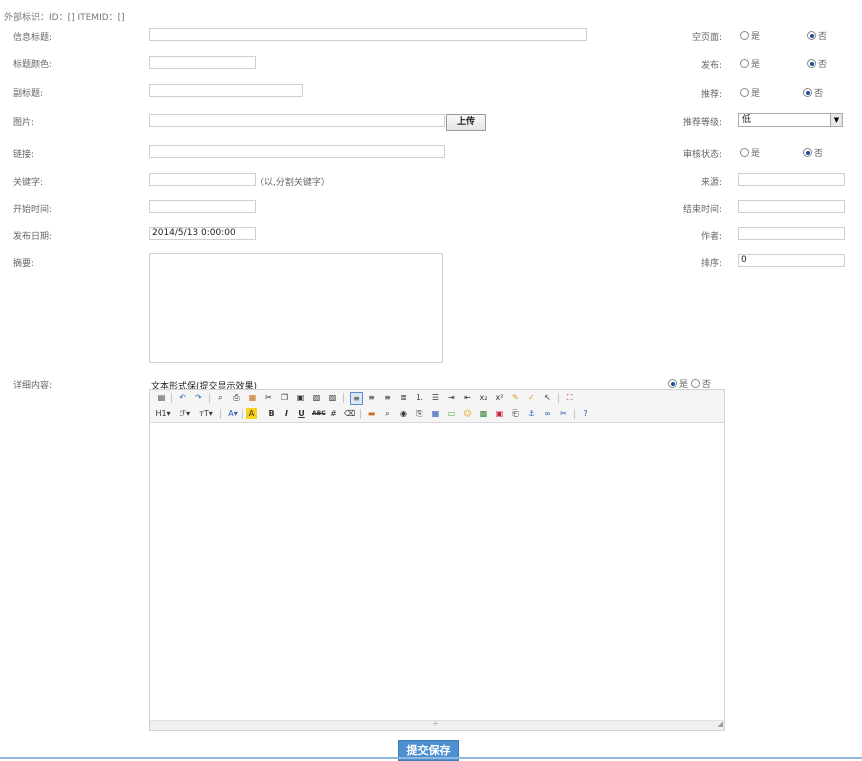 The image size is (862, 761). I want to click on highlight-color-icon: A, so click(251, 413).